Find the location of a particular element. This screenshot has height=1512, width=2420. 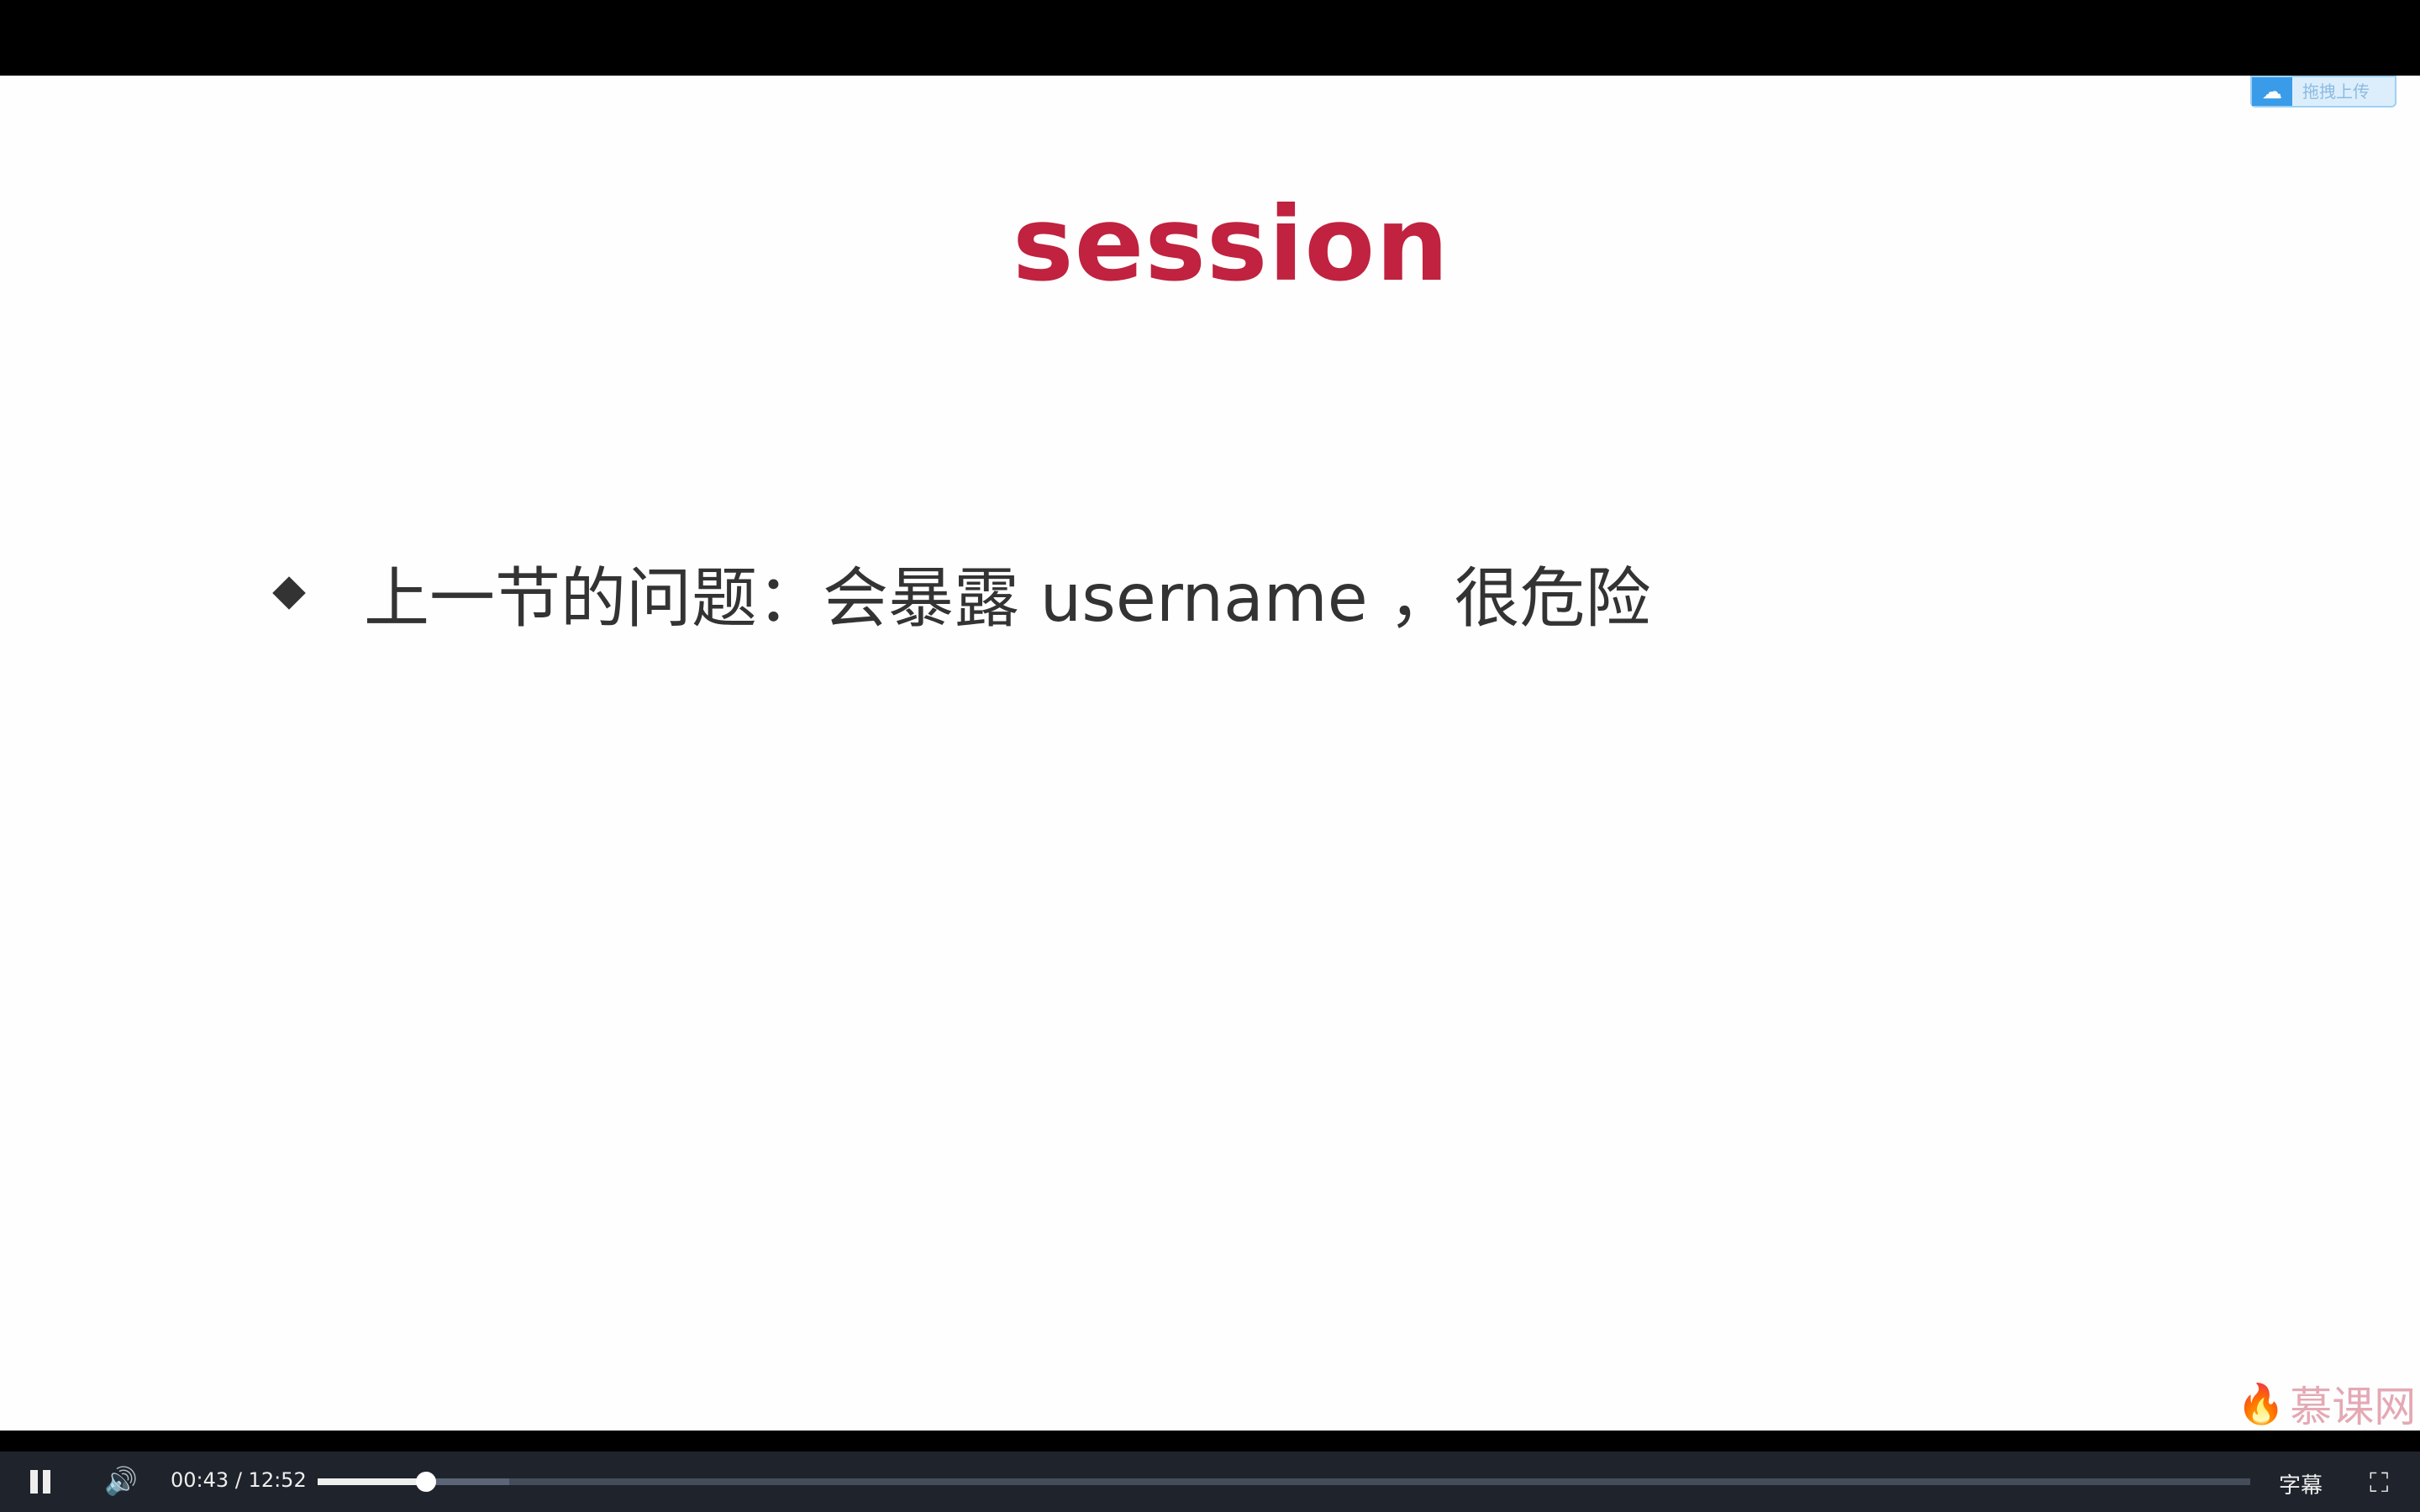

player-controls: 🔊 00:43 / 12:52 字幕 ⛶ is located at coordinates (1210, 1482).